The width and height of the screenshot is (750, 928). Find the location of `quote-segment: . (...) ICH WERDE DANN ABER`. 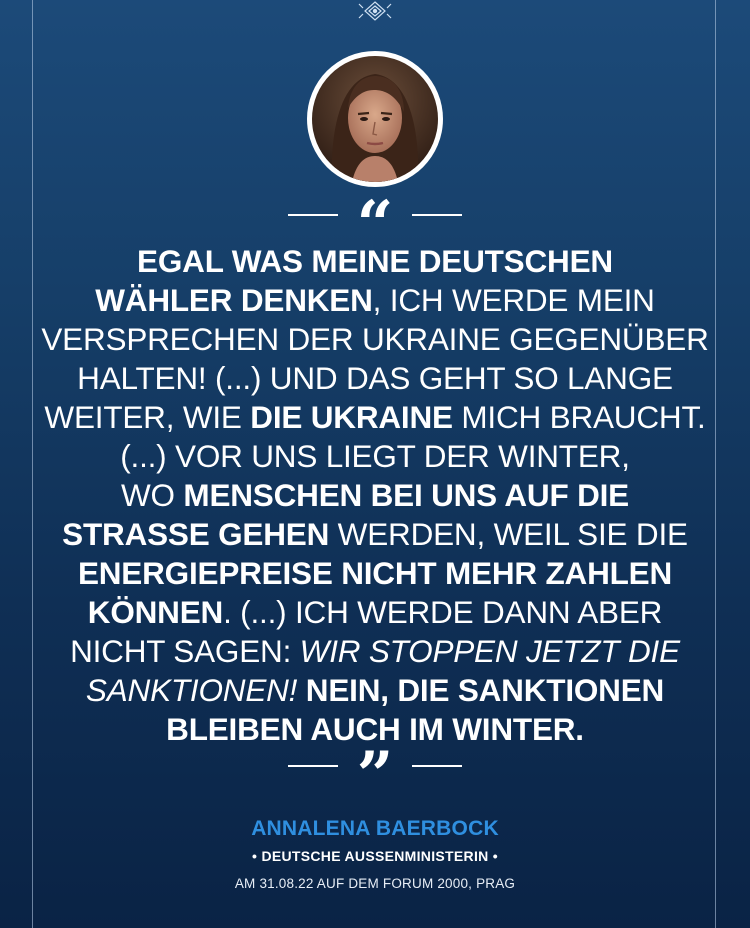

quote-segment: . (...) ICH WERDE DANN ABER is located at coordinates (443, 612).